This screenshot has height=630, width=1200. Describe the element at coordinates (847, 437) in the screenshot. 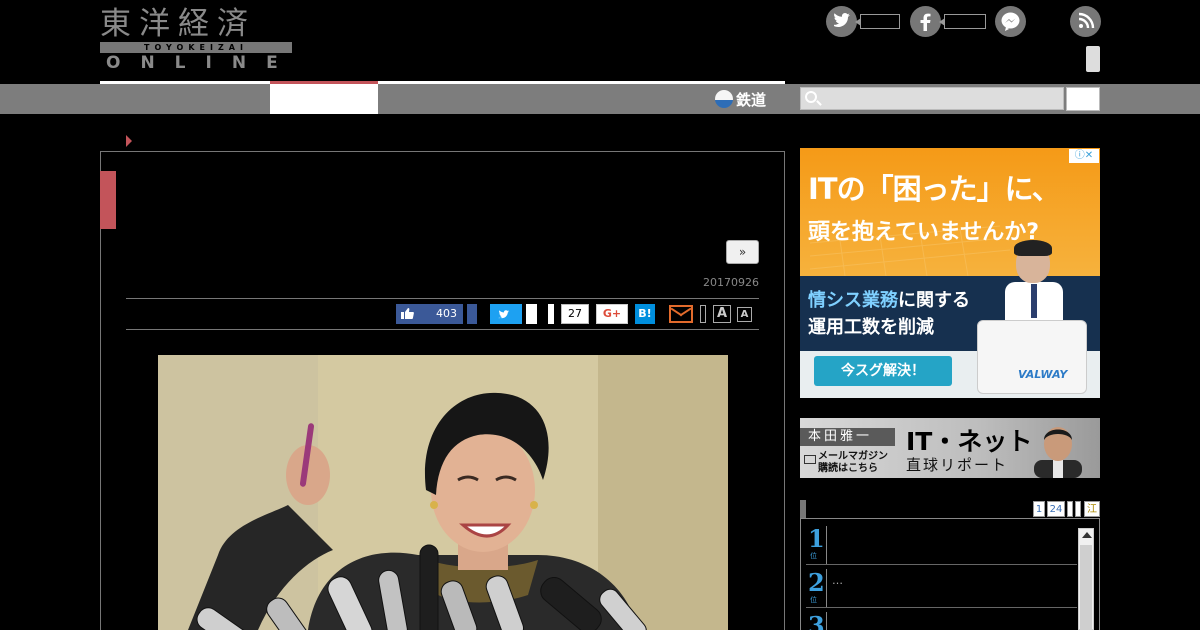

I see `banner-author: 本田雅一` at that location.